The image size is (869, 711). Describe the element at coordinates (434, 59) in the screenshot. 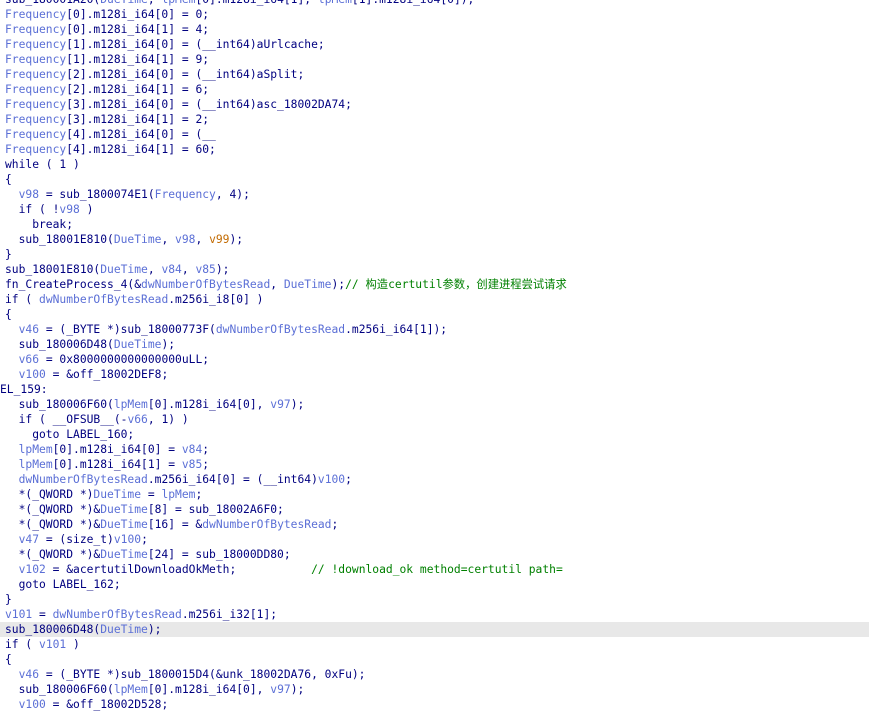

I see `code-line: Frequency[1].m128i_i64[1] = 9;` at that location.